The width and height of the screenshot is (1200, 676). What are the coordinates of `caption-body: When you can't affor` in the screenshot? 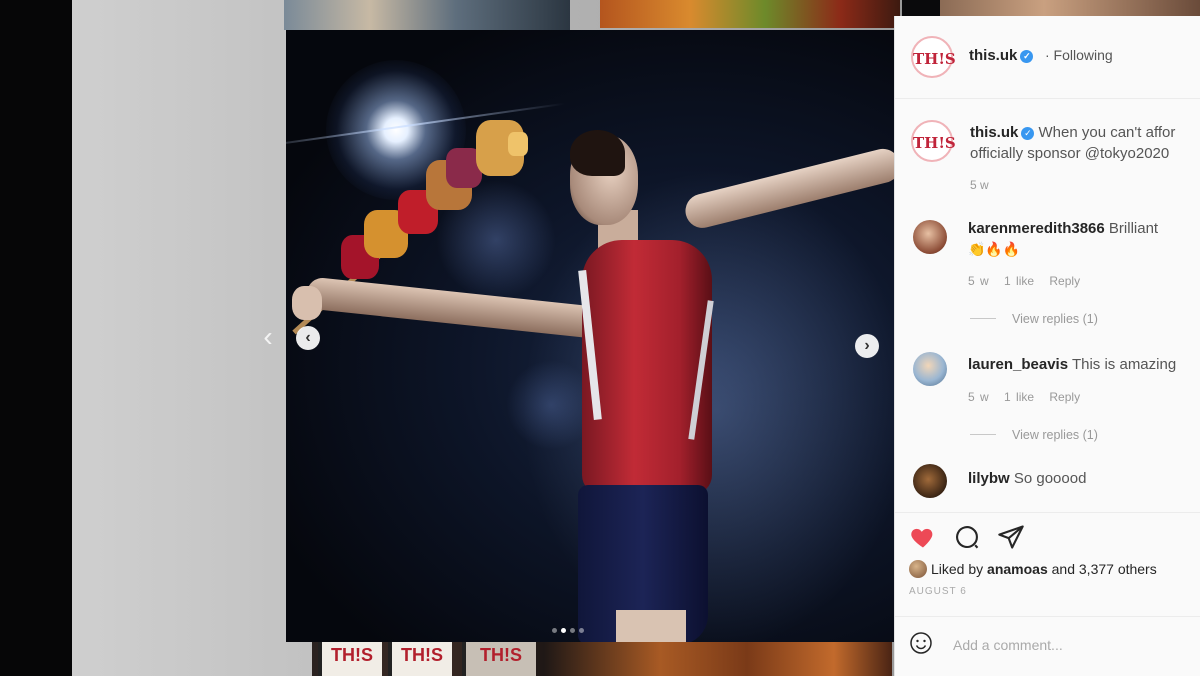 It's located at (1107, 132).